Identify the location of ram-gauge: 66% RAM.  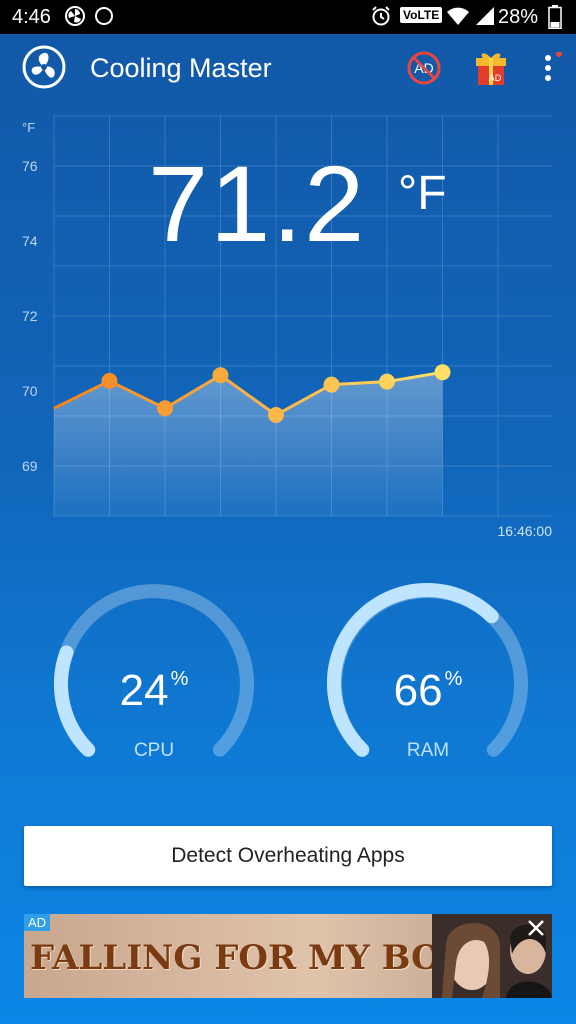
(428, 675).